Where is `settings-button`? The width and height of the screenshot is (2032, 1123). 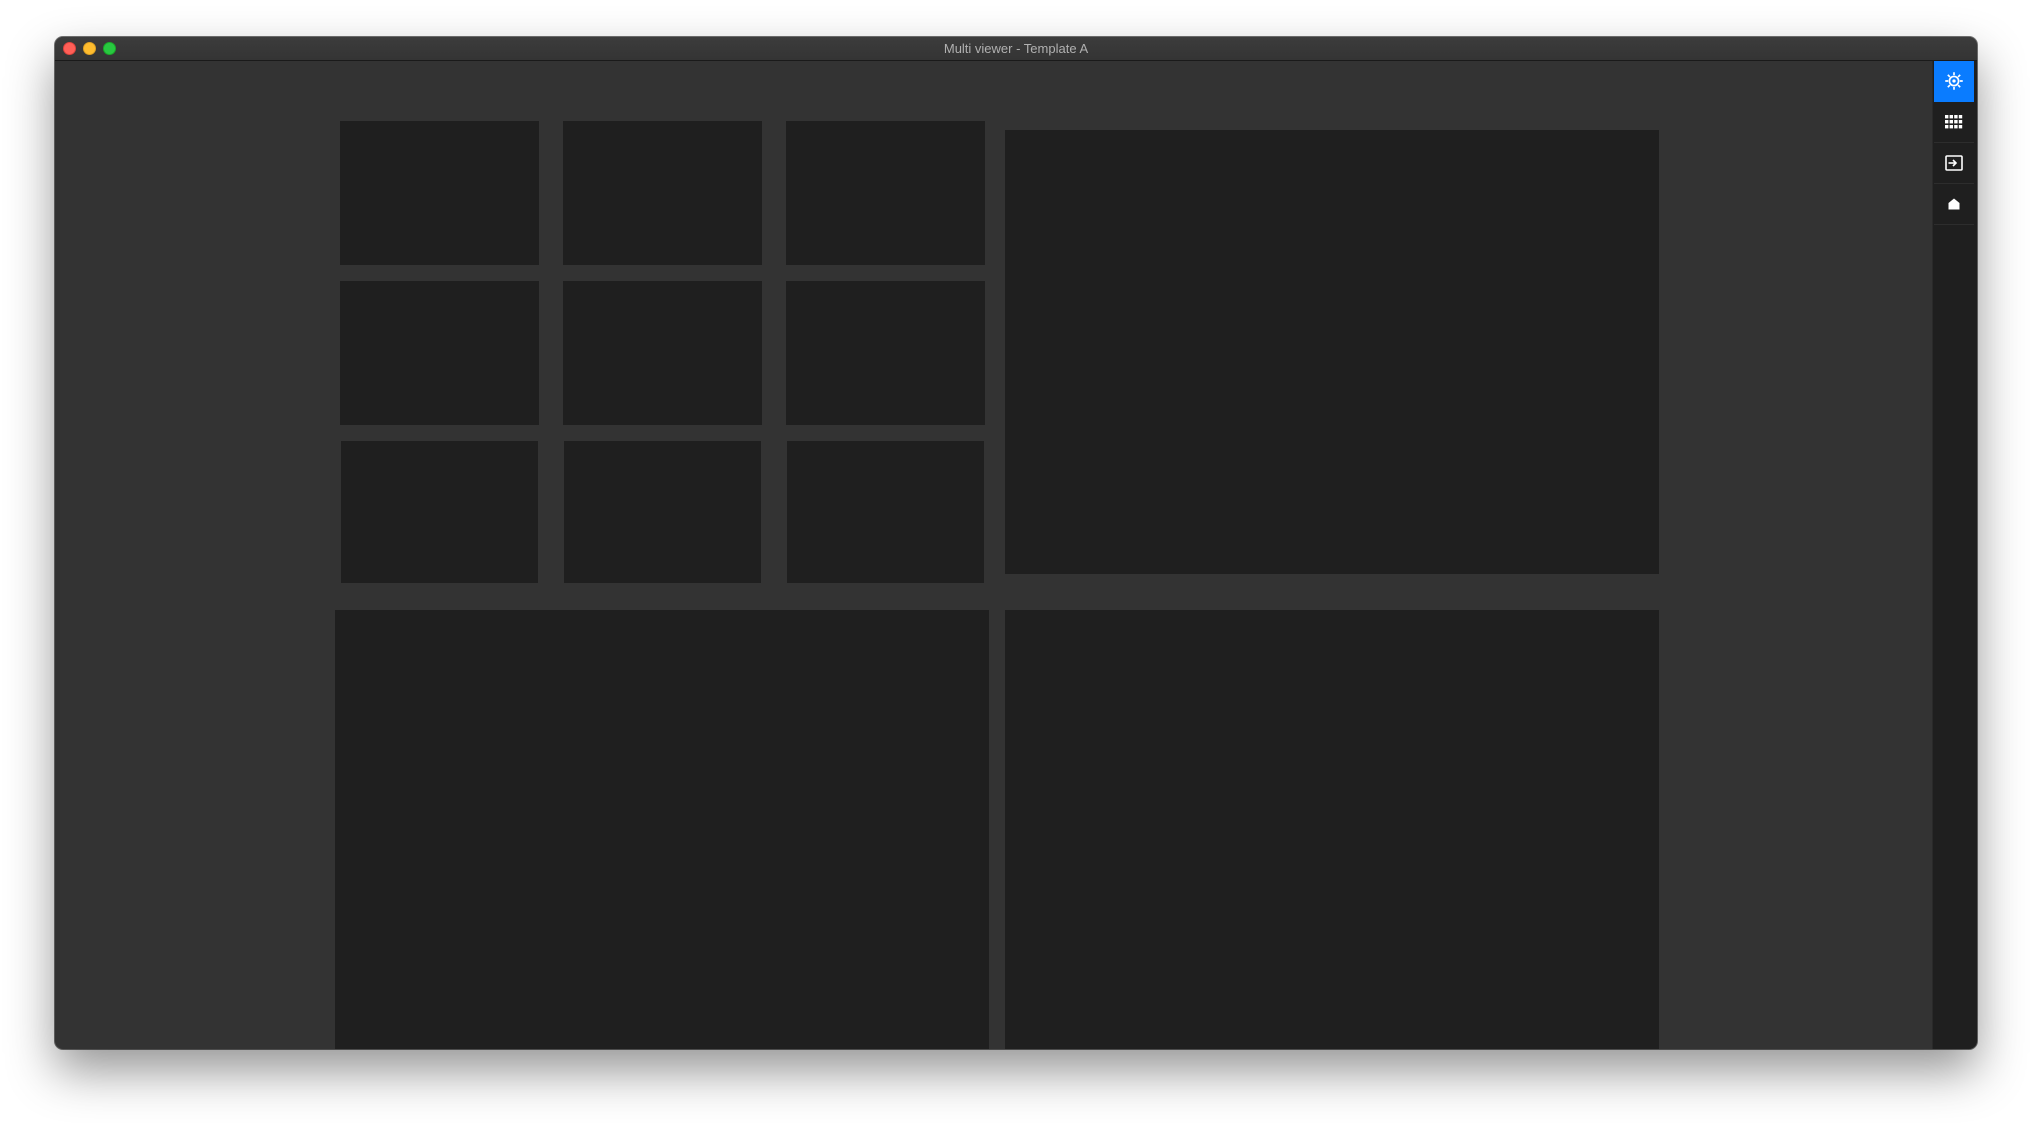 settings-button is located at coordinates (1954, 81).